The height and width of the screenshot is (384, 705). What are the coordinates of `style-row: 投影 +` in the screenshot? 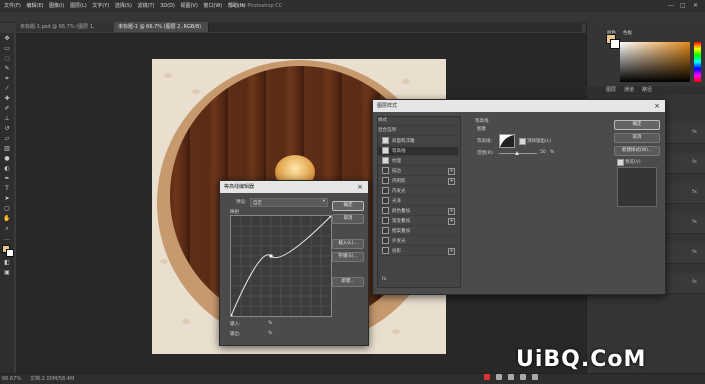 It's located at (418, 251).